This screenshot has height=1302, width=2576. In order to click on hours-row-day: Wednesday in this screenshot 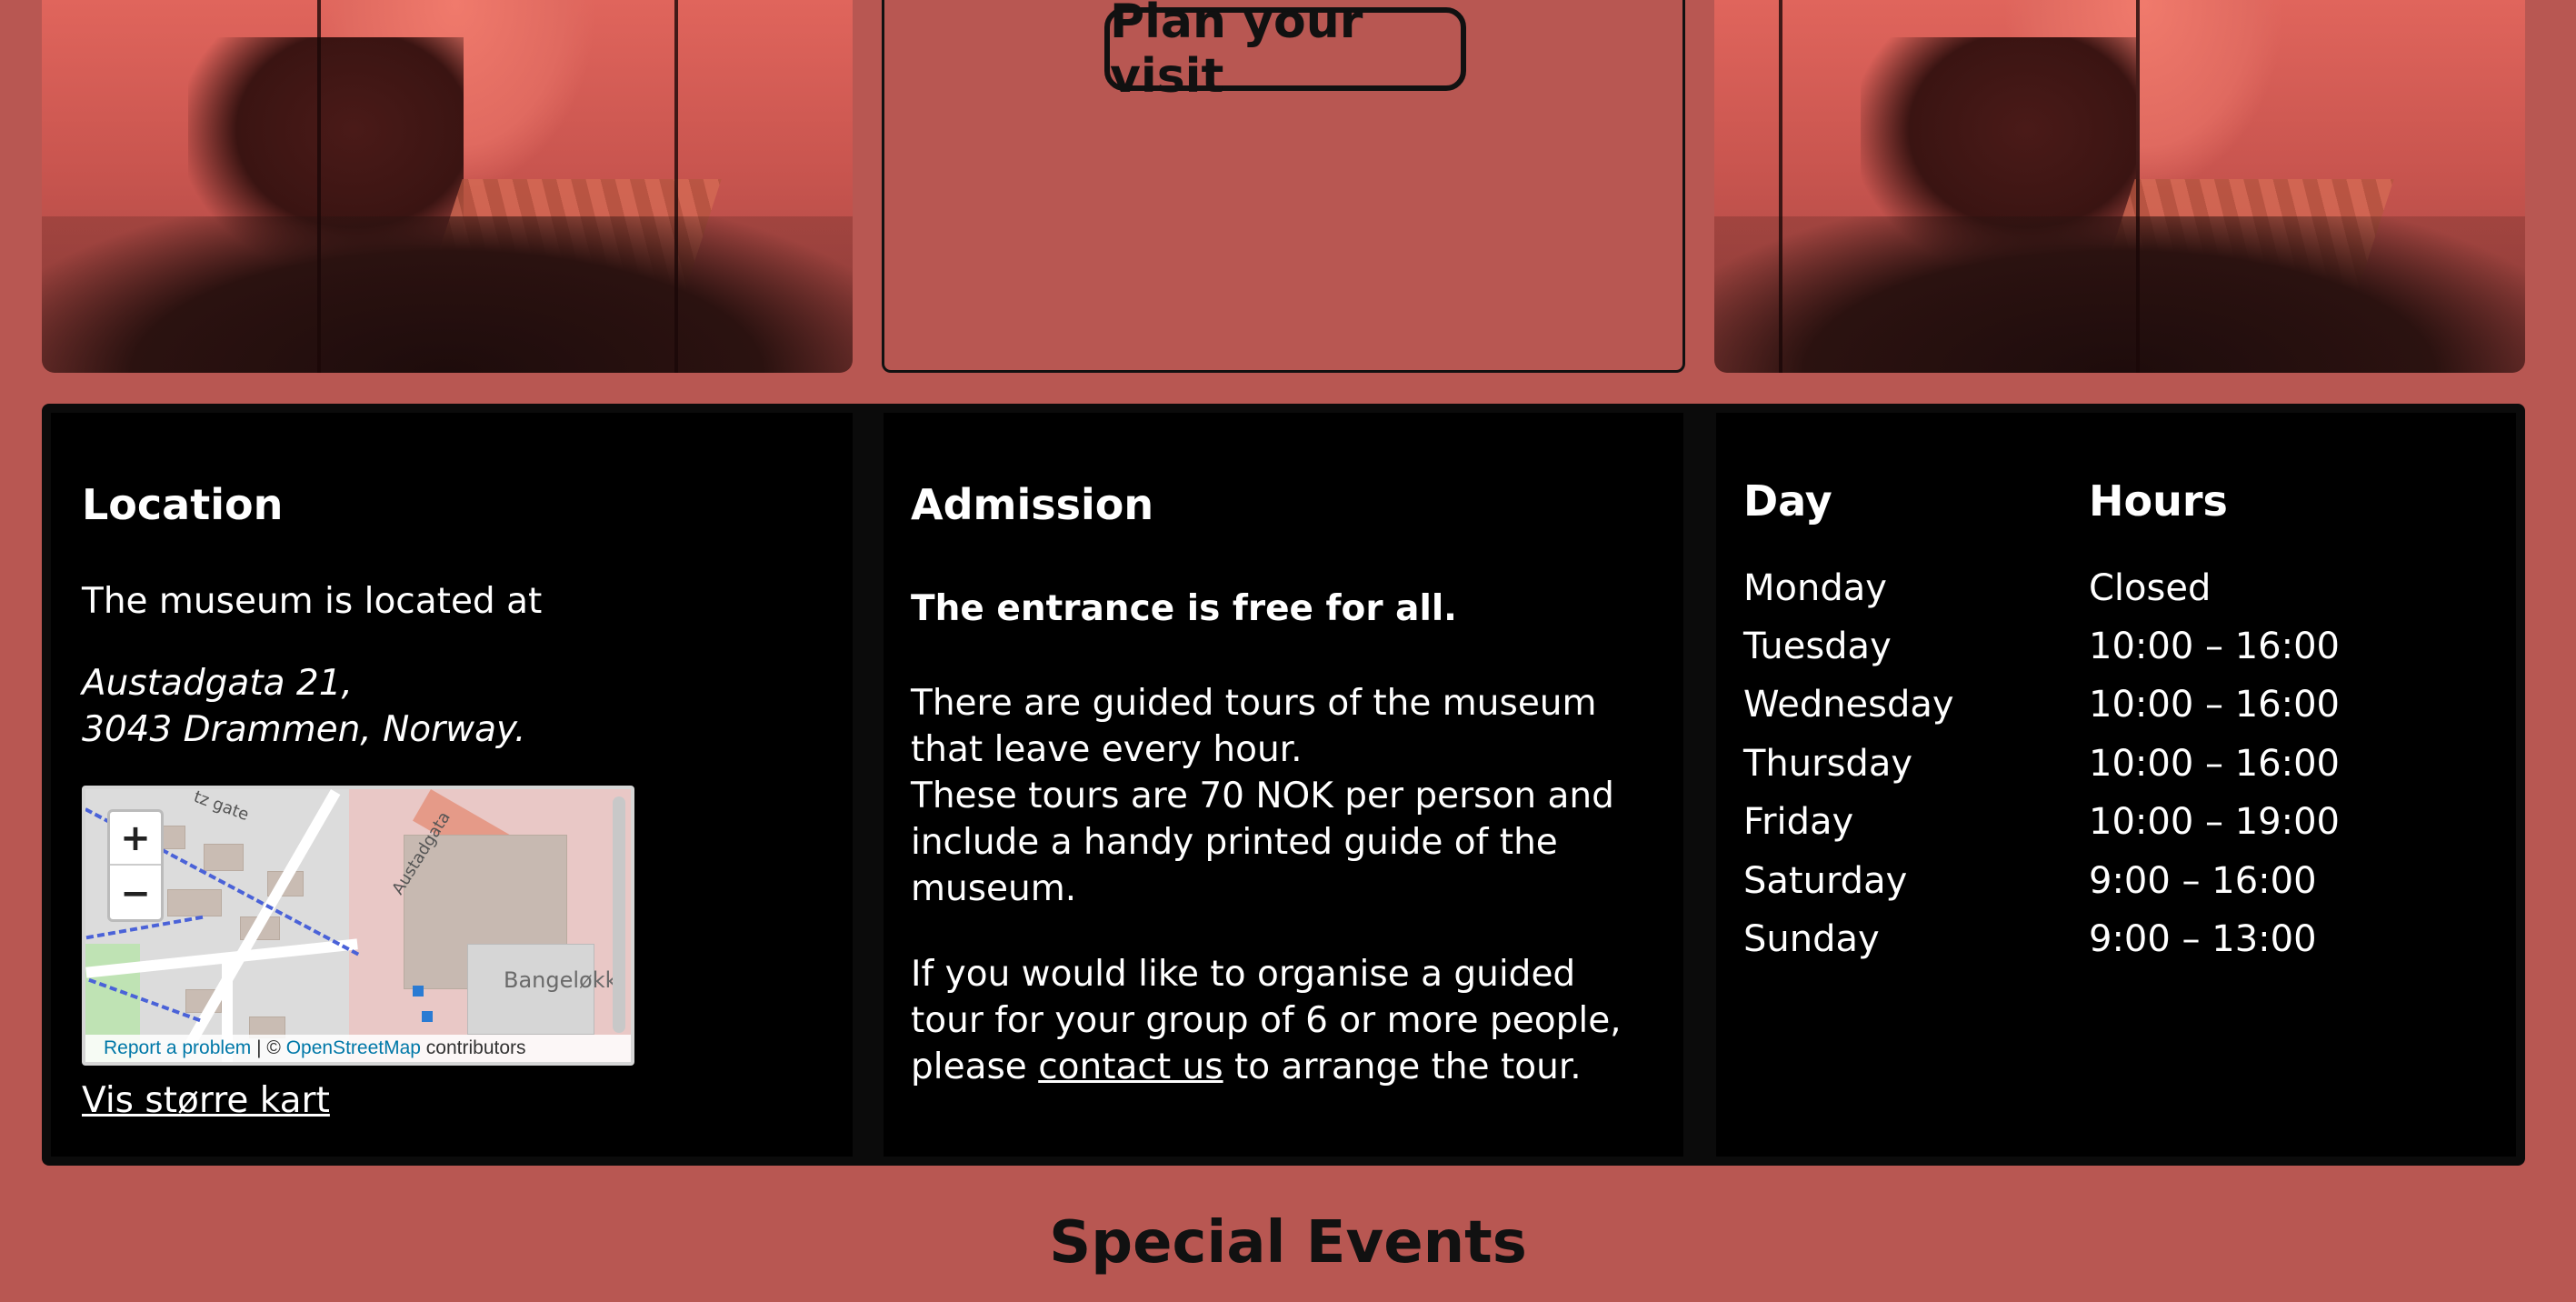, I will do `click(1848, 705)`.